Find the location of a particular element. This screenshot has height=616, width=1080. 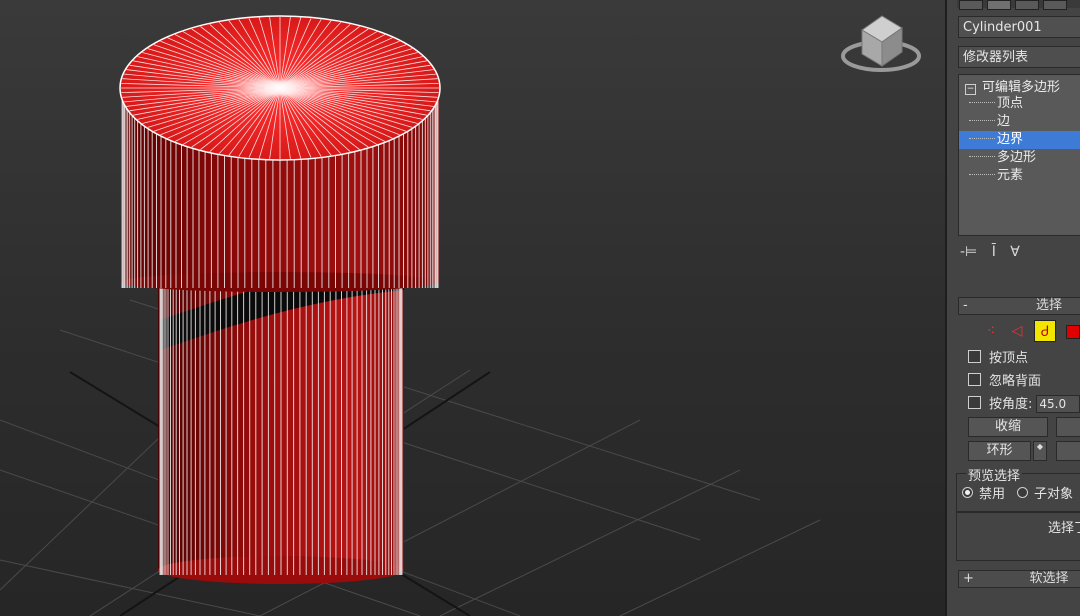

preview-subobject-radio: 子对象 is located at coordinates (1045, 495).